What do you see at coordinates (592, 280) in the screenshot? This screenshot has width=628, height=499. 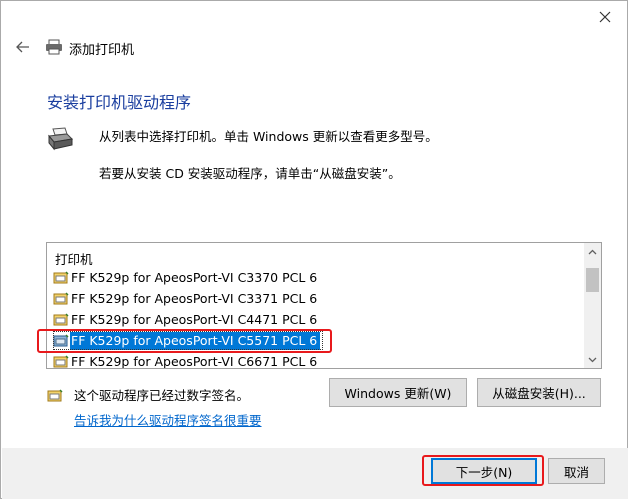 I see `scroll-thumb` at bounding box center [592, 280].